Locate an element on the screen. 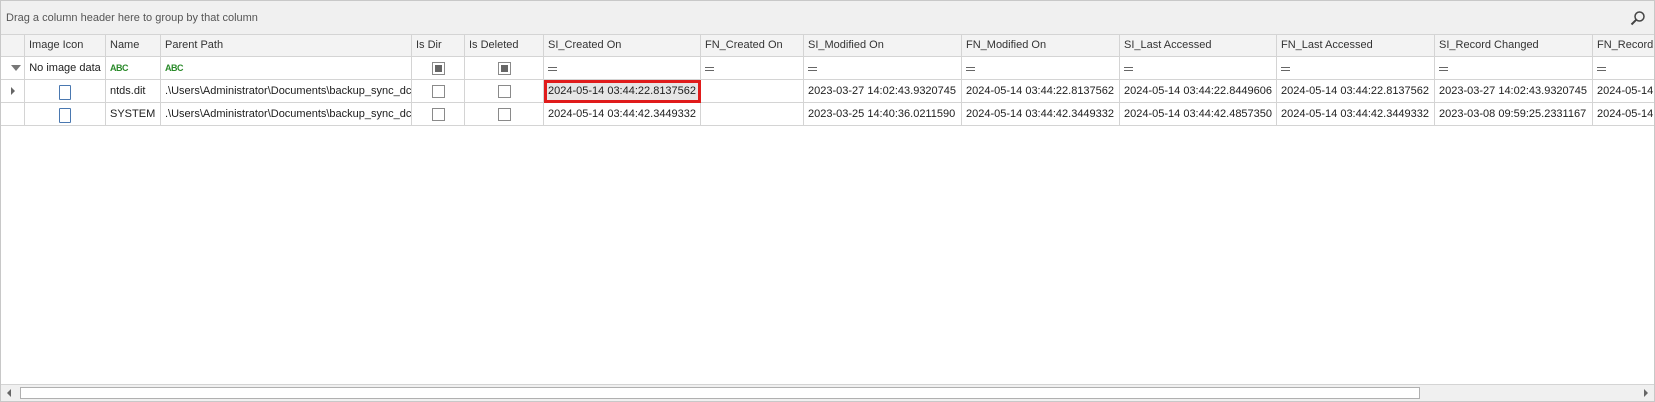  filter-row: No image data ABC ABC is located at coordinates (827, 68).